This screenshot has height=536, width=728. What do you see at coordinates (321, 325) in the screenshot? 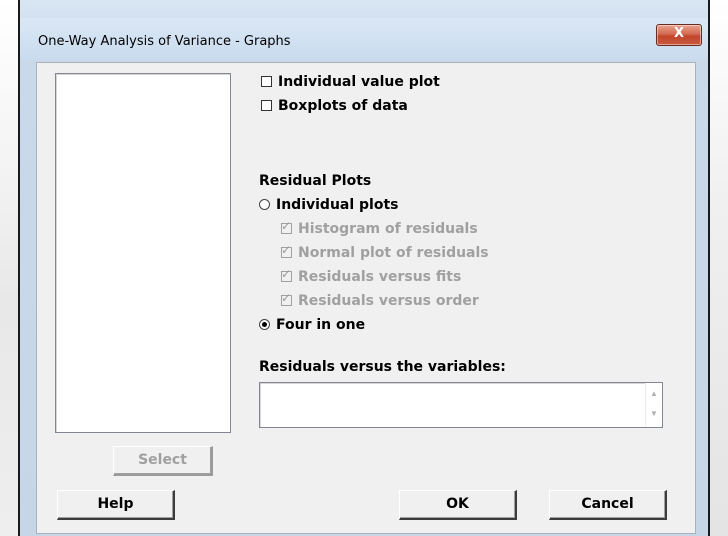
I see `four-in-one-label: Four in one` at bounding box center [321, 325].